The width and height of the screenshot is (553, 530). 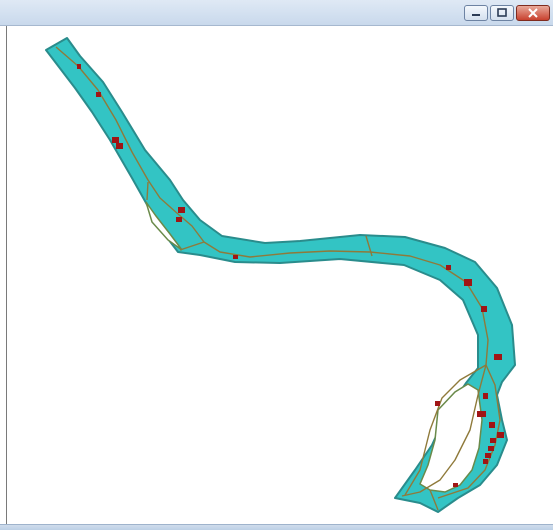 I want to click on restore-icon, so click(x=502, y=12).